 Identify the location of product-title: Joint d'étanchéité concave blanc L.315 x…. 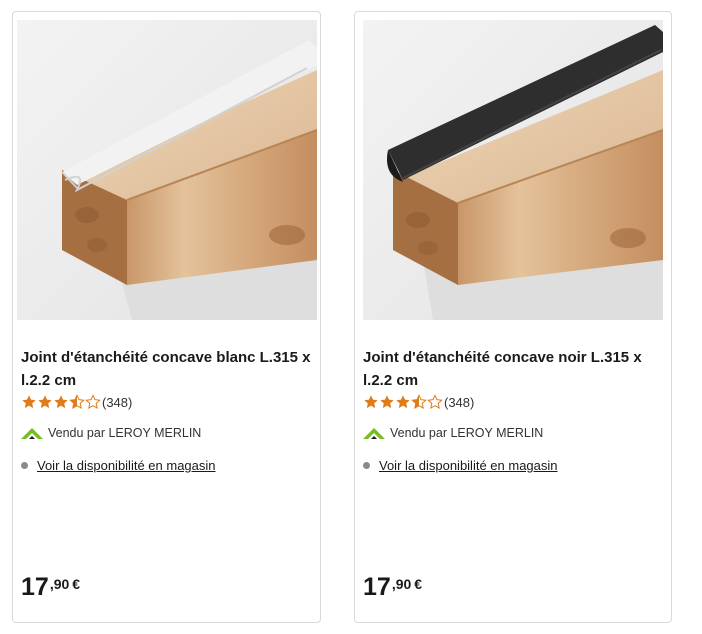
(166, 369).